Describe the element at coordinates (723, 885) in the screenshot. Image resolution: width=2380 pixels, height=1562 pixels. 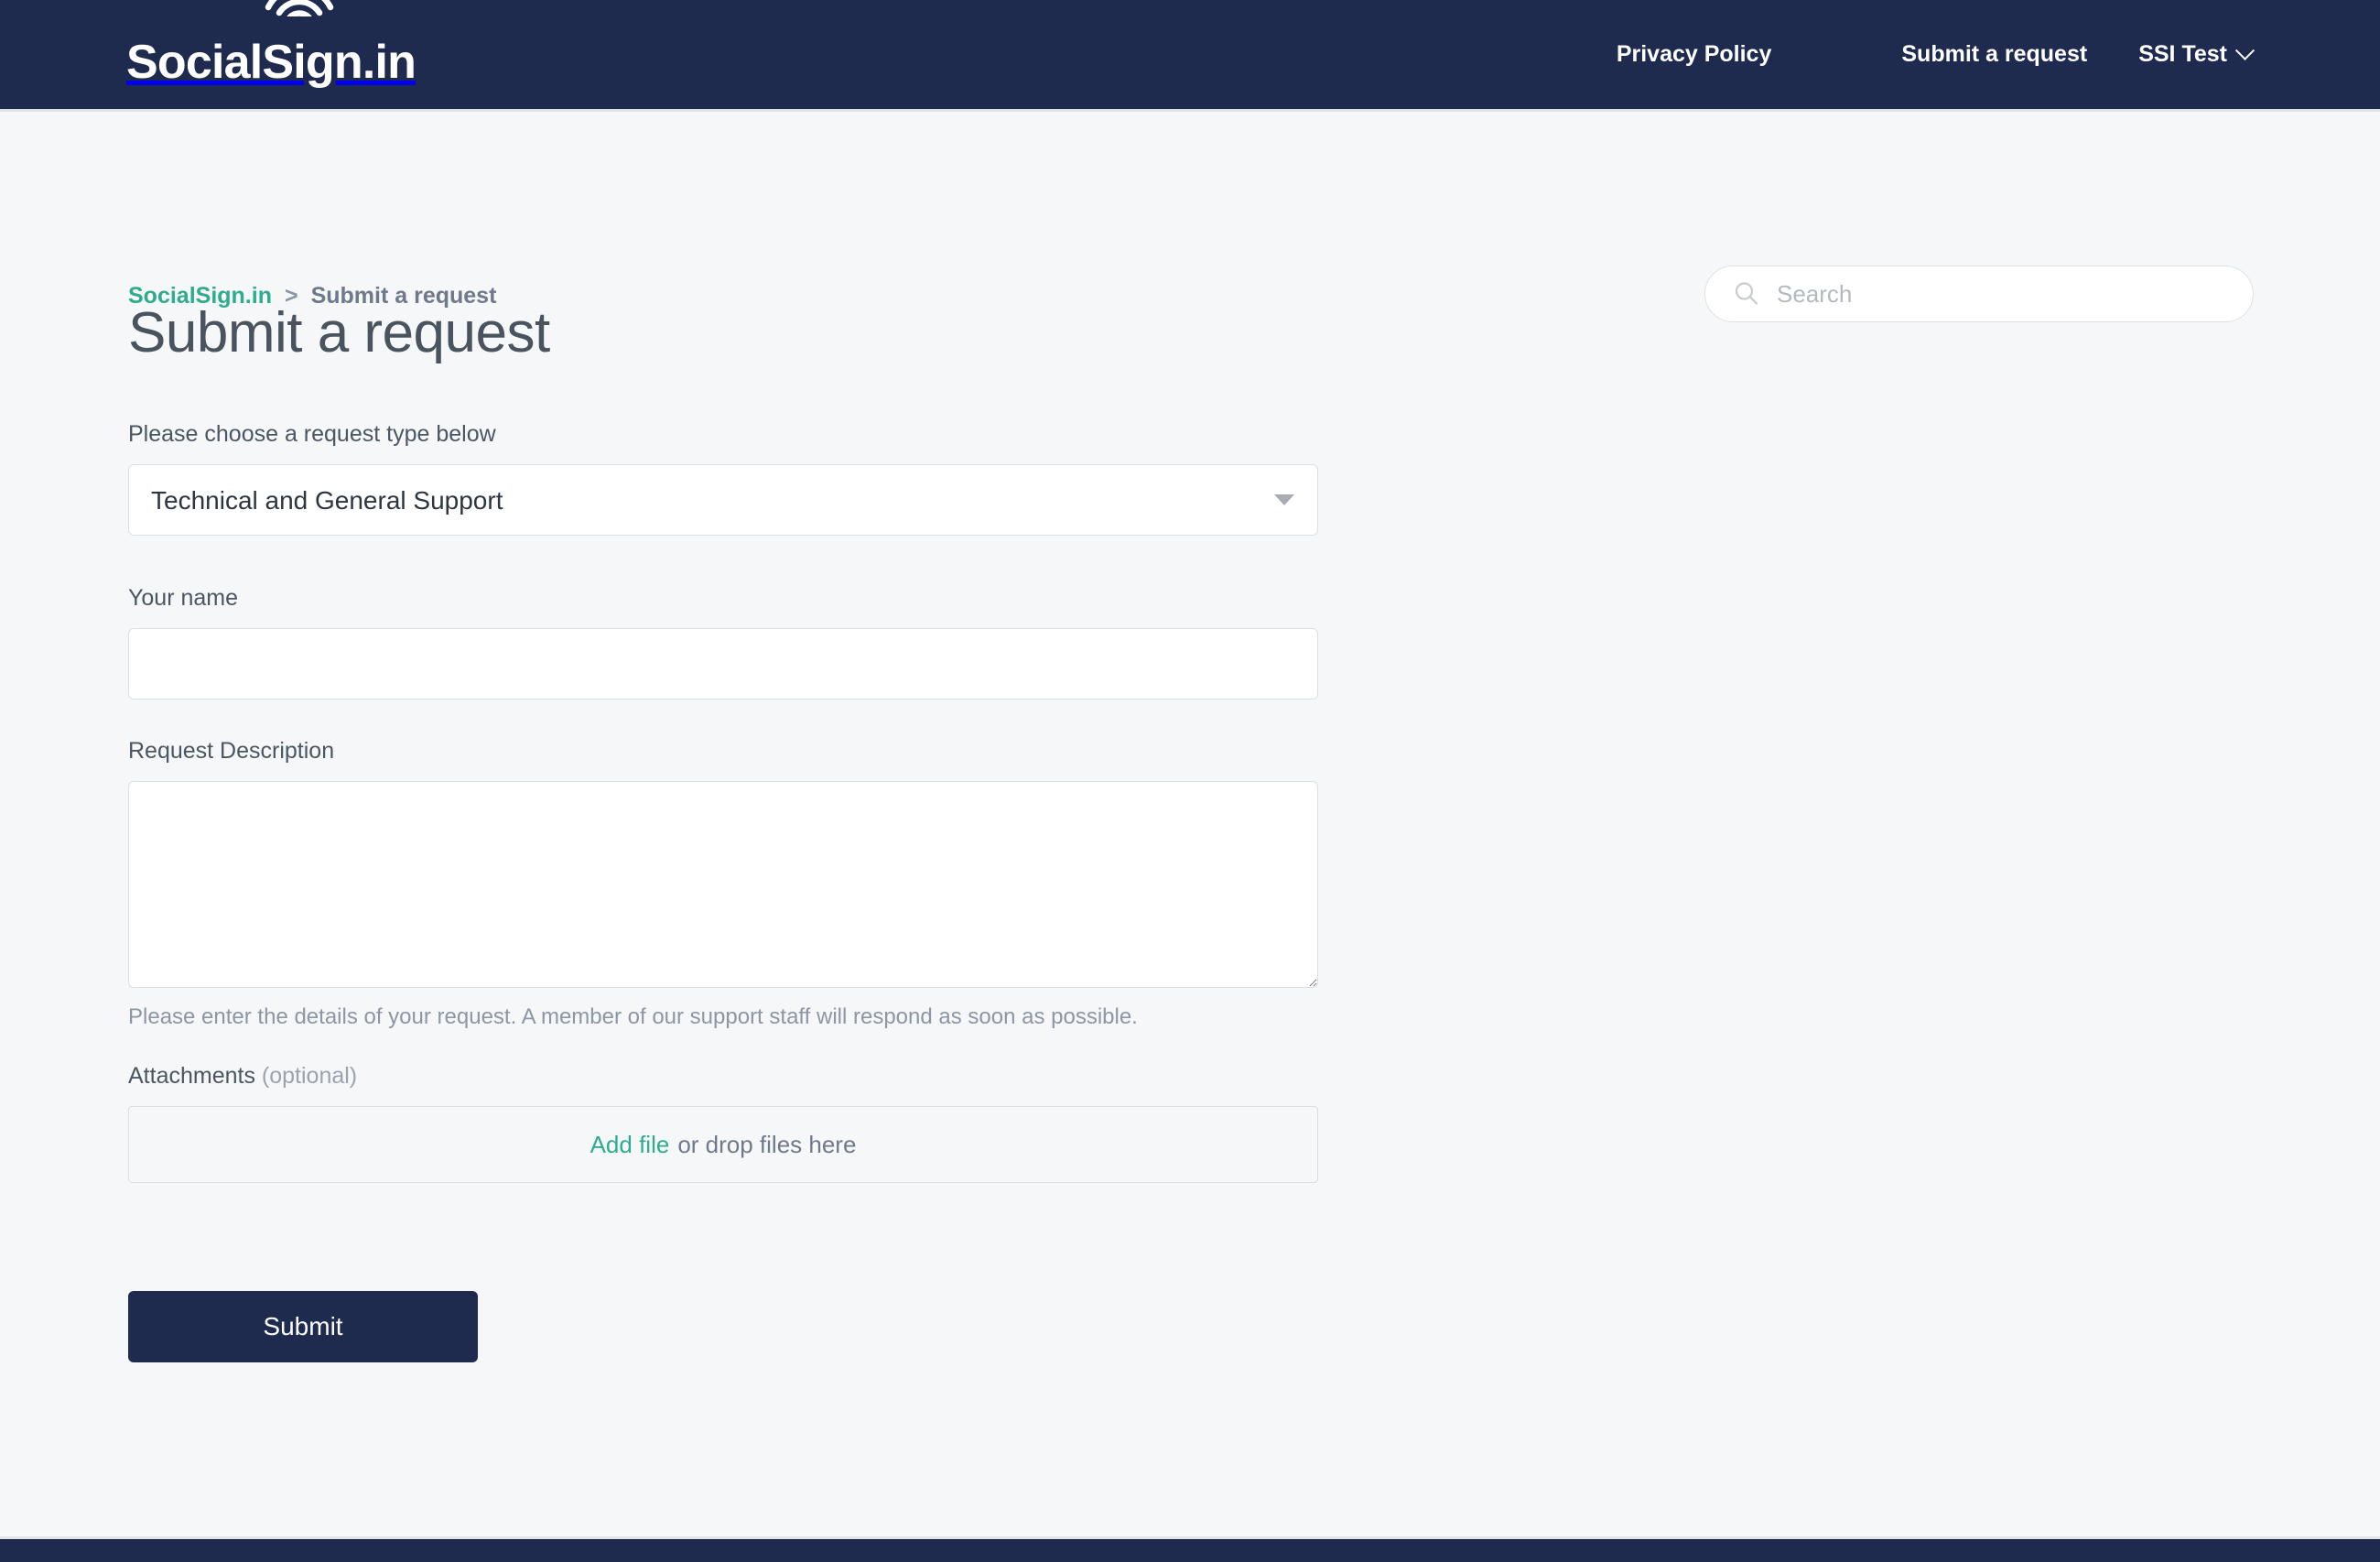
I see `request-description-textarea` at that location.